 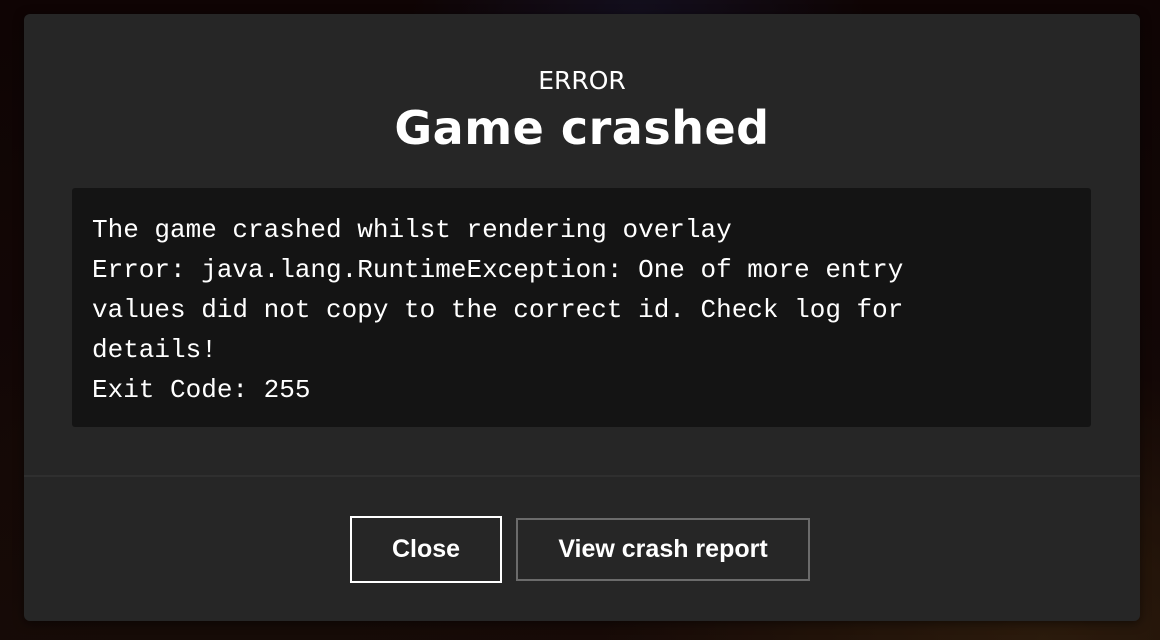 I want to click on close-button-label: Close, so click(x=426, y=549).